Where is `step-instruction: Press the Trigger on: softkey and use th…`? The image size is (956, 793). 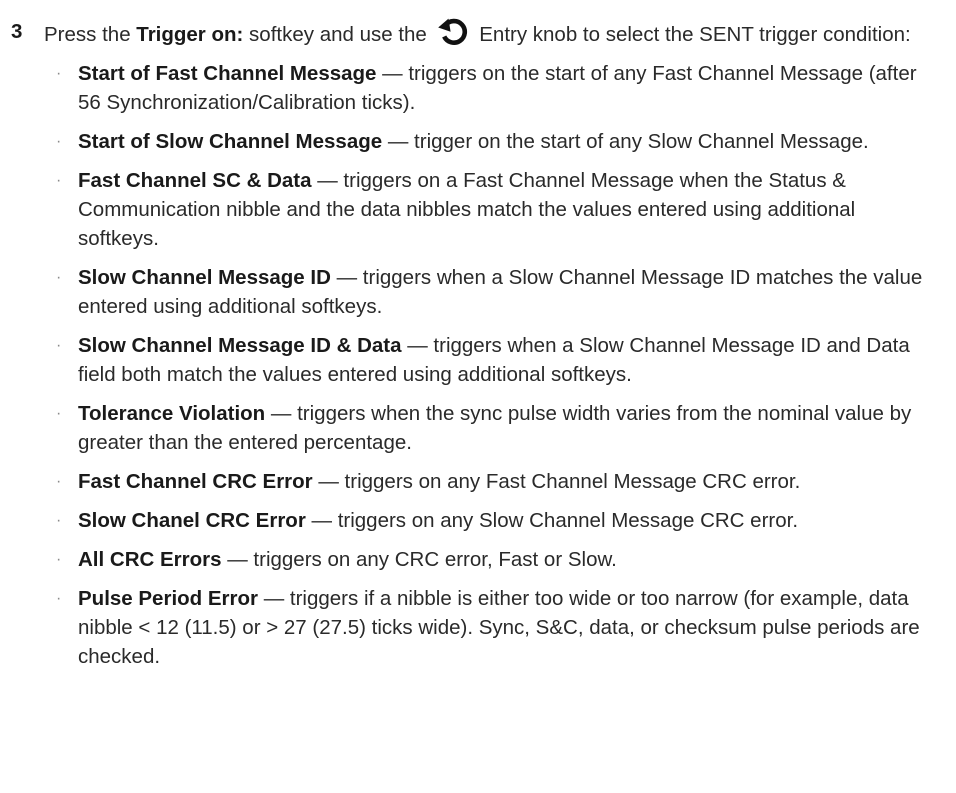 step-instruction: Press the Trigger on: softkey and use th… is located at coordinates (490, 33).